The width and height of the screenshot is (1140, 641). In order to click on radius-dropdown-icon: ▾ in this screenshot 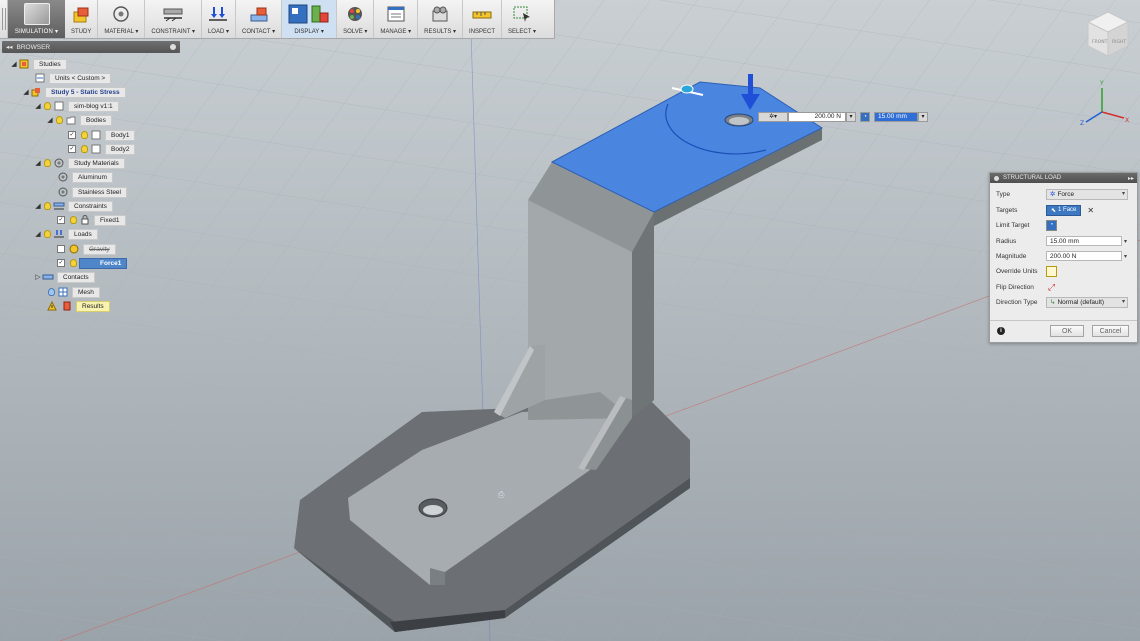, I will do `click(923, 116)`.